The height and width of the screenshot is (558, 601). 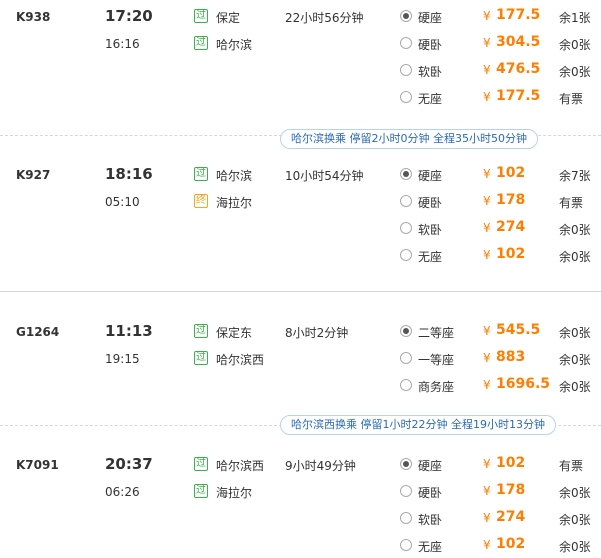 What do you see at coordinates (33, 175) in the screenshot?
I see `train-code: K927` at bounding box center [33, 175].